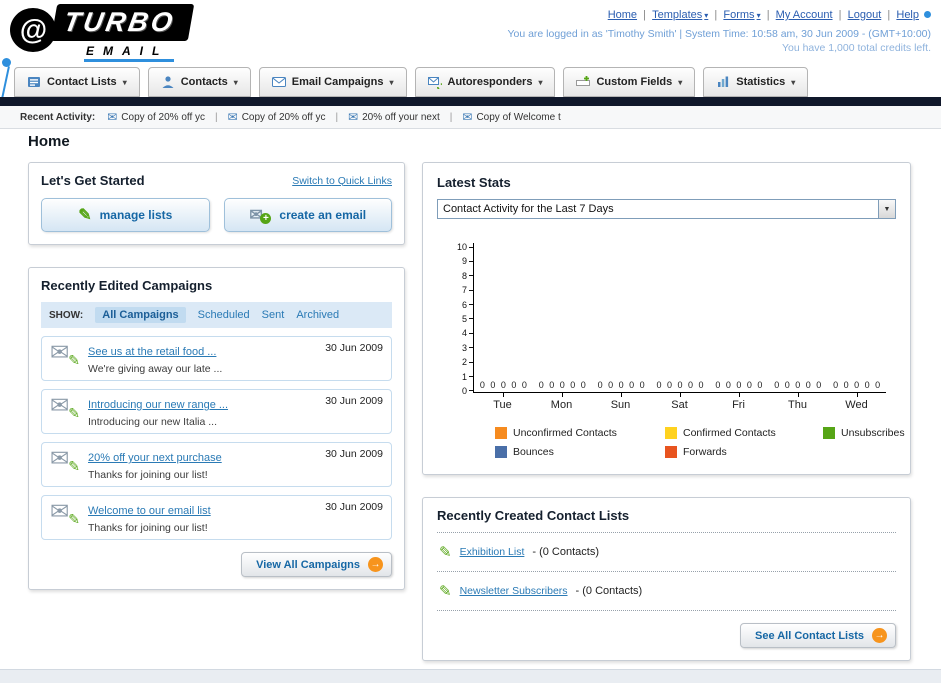 Image resolution: width=941 pixels, height=683 pixels. What do you see at coordinates (518, 117) in the screenshot?
I see `recent-activity-link: Copy of Welcome t` at bounding box center [518, 117].